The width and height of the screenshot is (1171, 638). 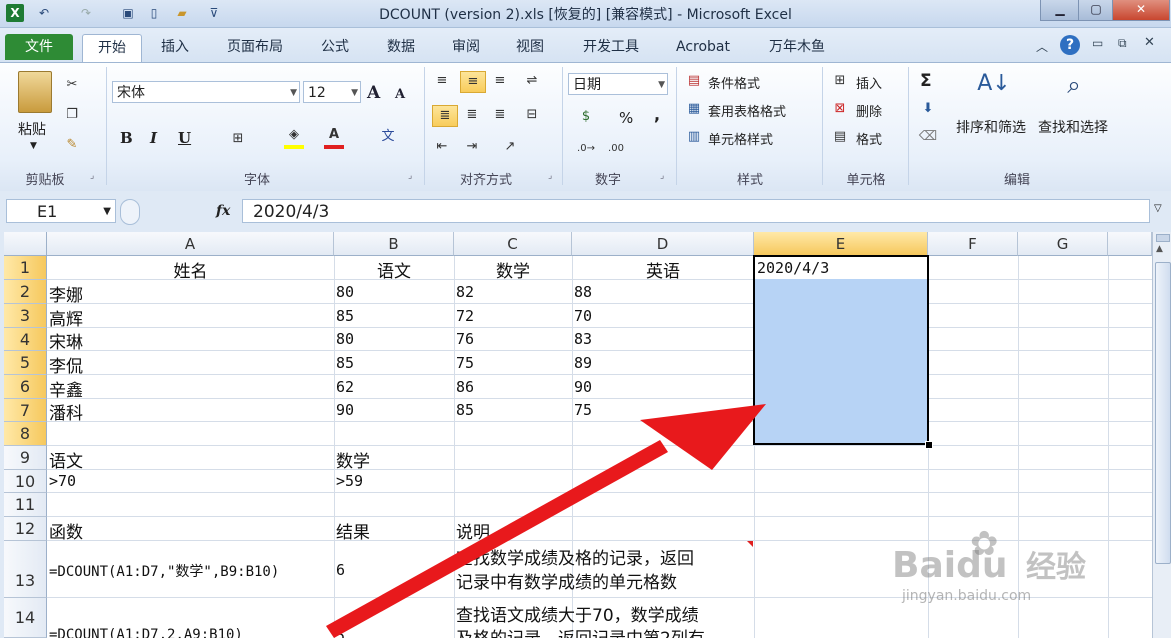 I want to click on scrollbar-thumb, so click(x=1163, y=413).